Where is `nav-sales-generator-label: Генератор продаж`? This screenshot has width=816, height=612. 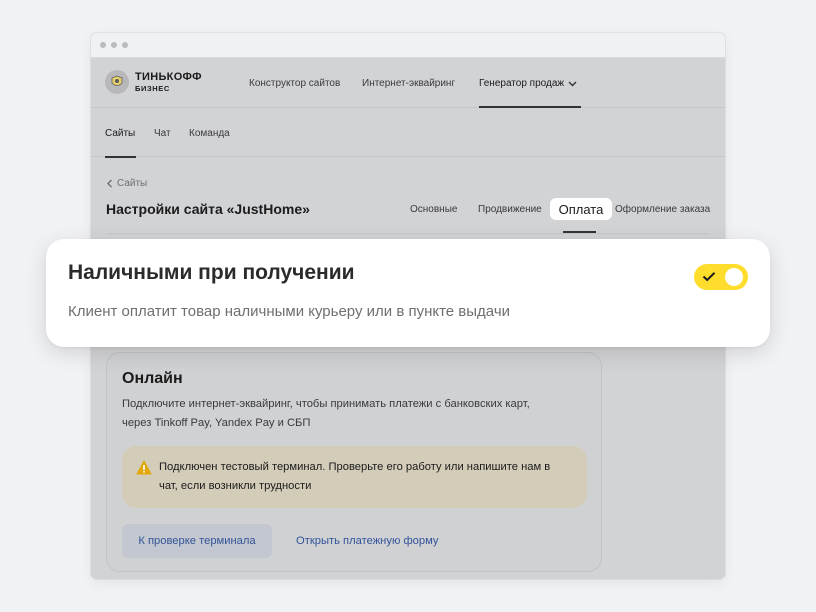 nav-sales-generator-label: Генератор продаж is located at coordinates (522, 83).